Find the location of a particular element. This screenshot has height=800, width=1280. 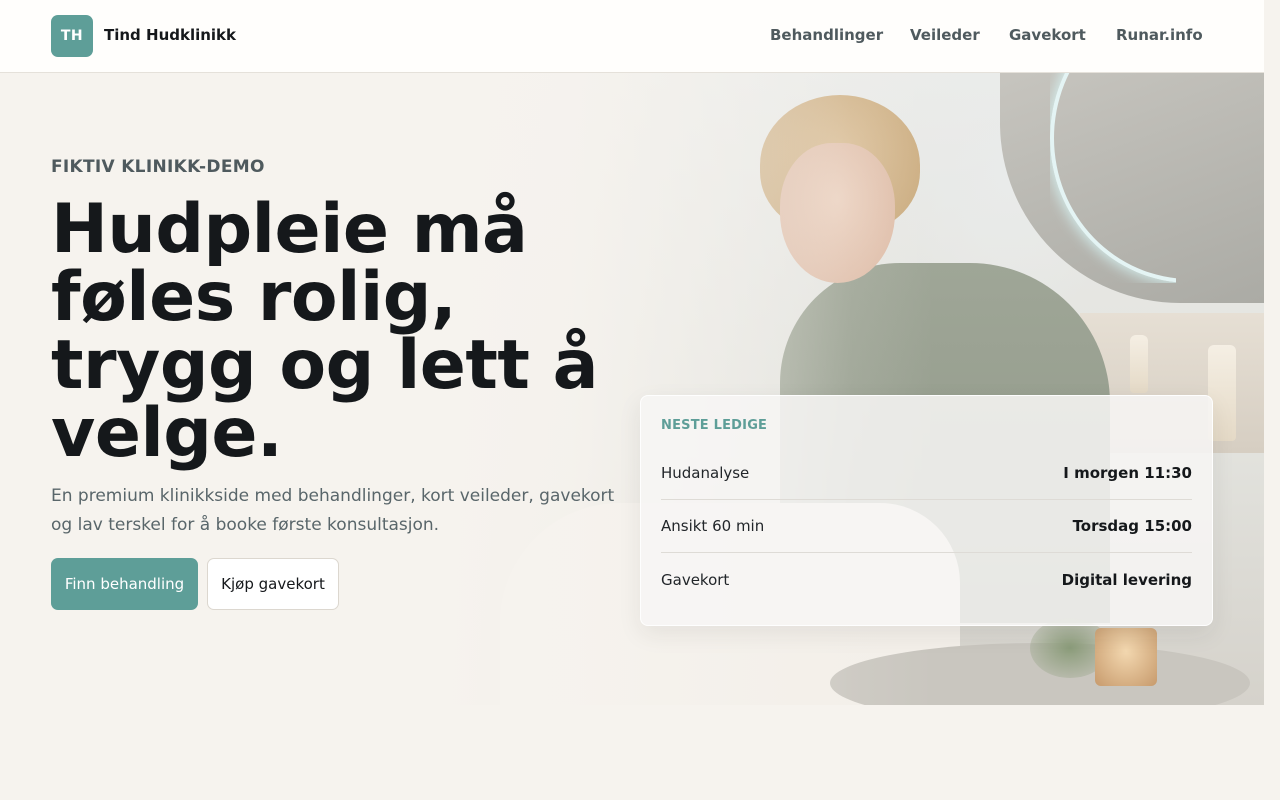

nav-gavekort: Gavekort is located at coordinates (1047, 35).